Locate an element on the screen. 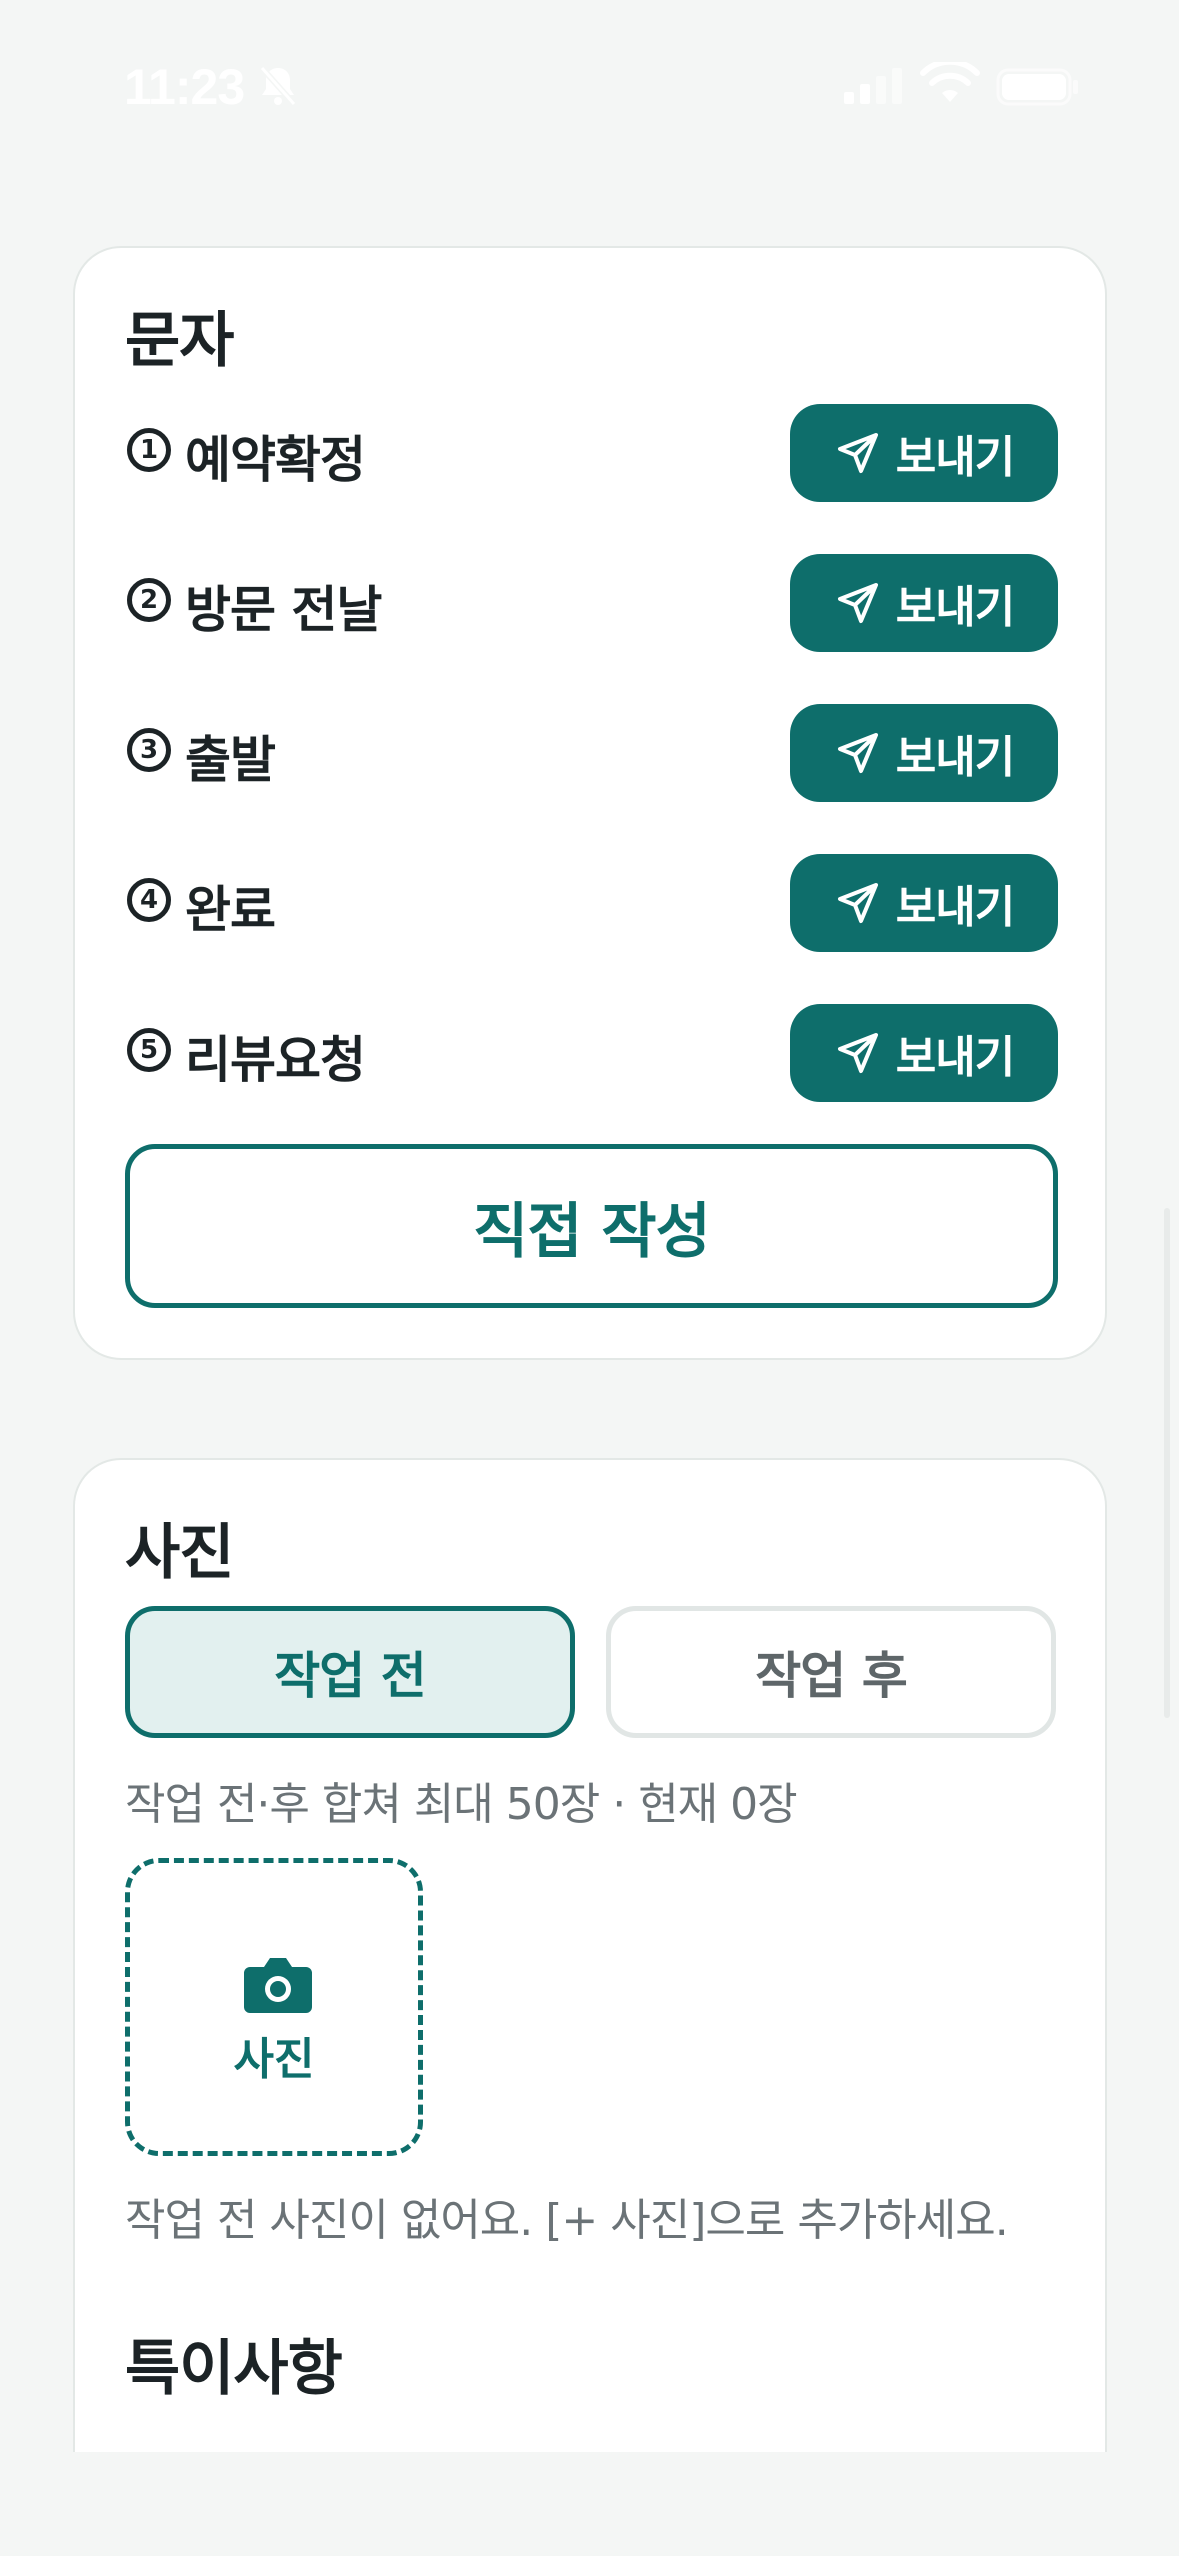 This screenshot has height=2556, width=1179. status-bar: 11:23 is located at coordinates (589, 85).